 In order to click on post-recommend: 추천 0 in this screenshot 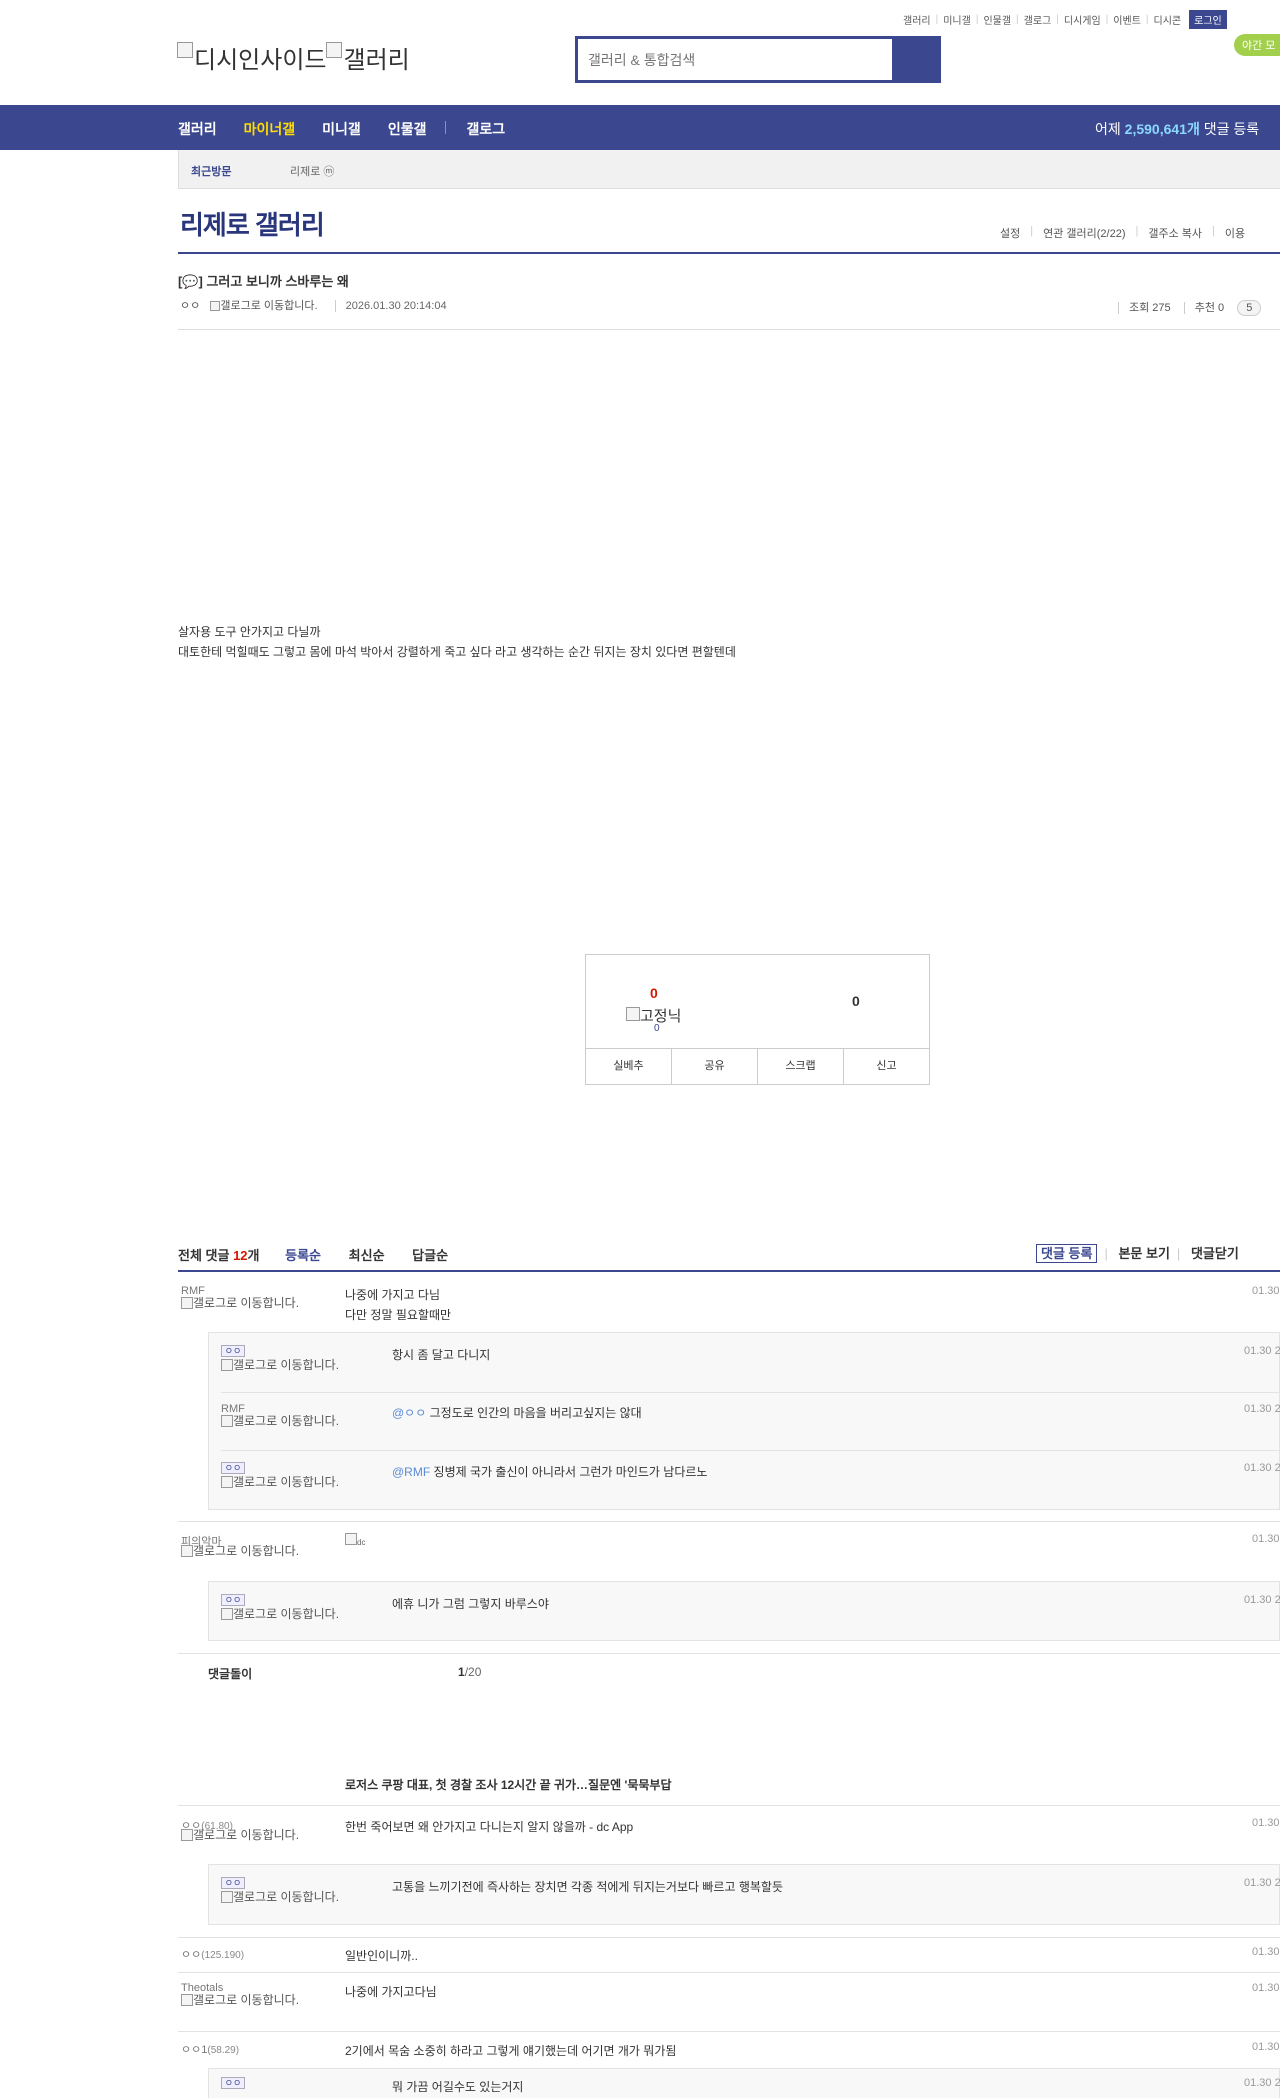, I will do `click(1204, 308)`.